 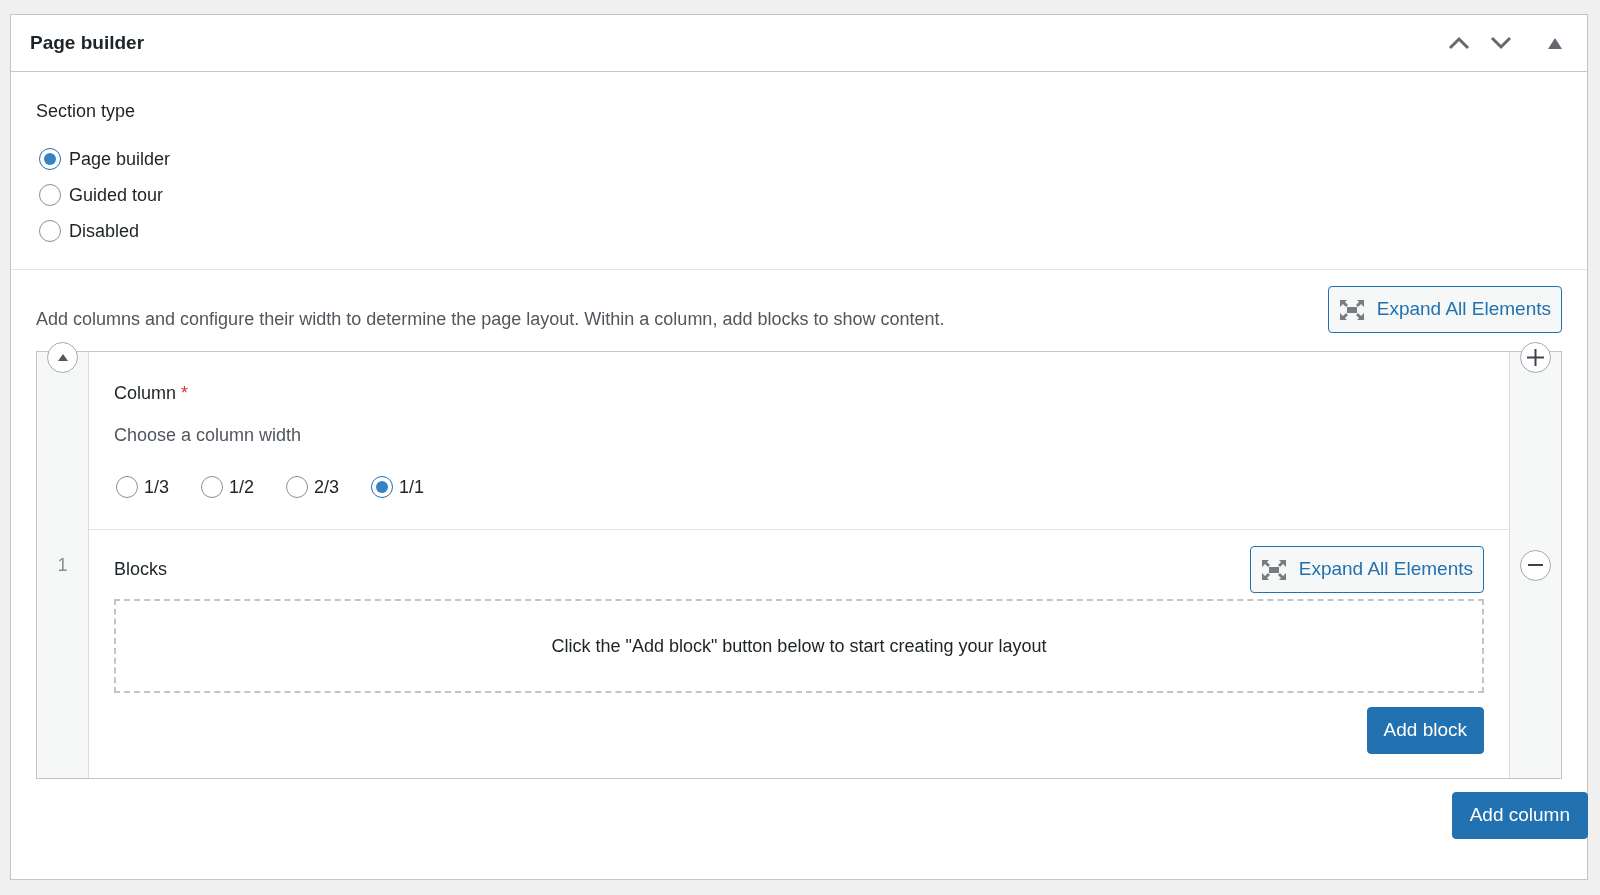 I want to click on column-label: Column, so click(x=145, y=393).